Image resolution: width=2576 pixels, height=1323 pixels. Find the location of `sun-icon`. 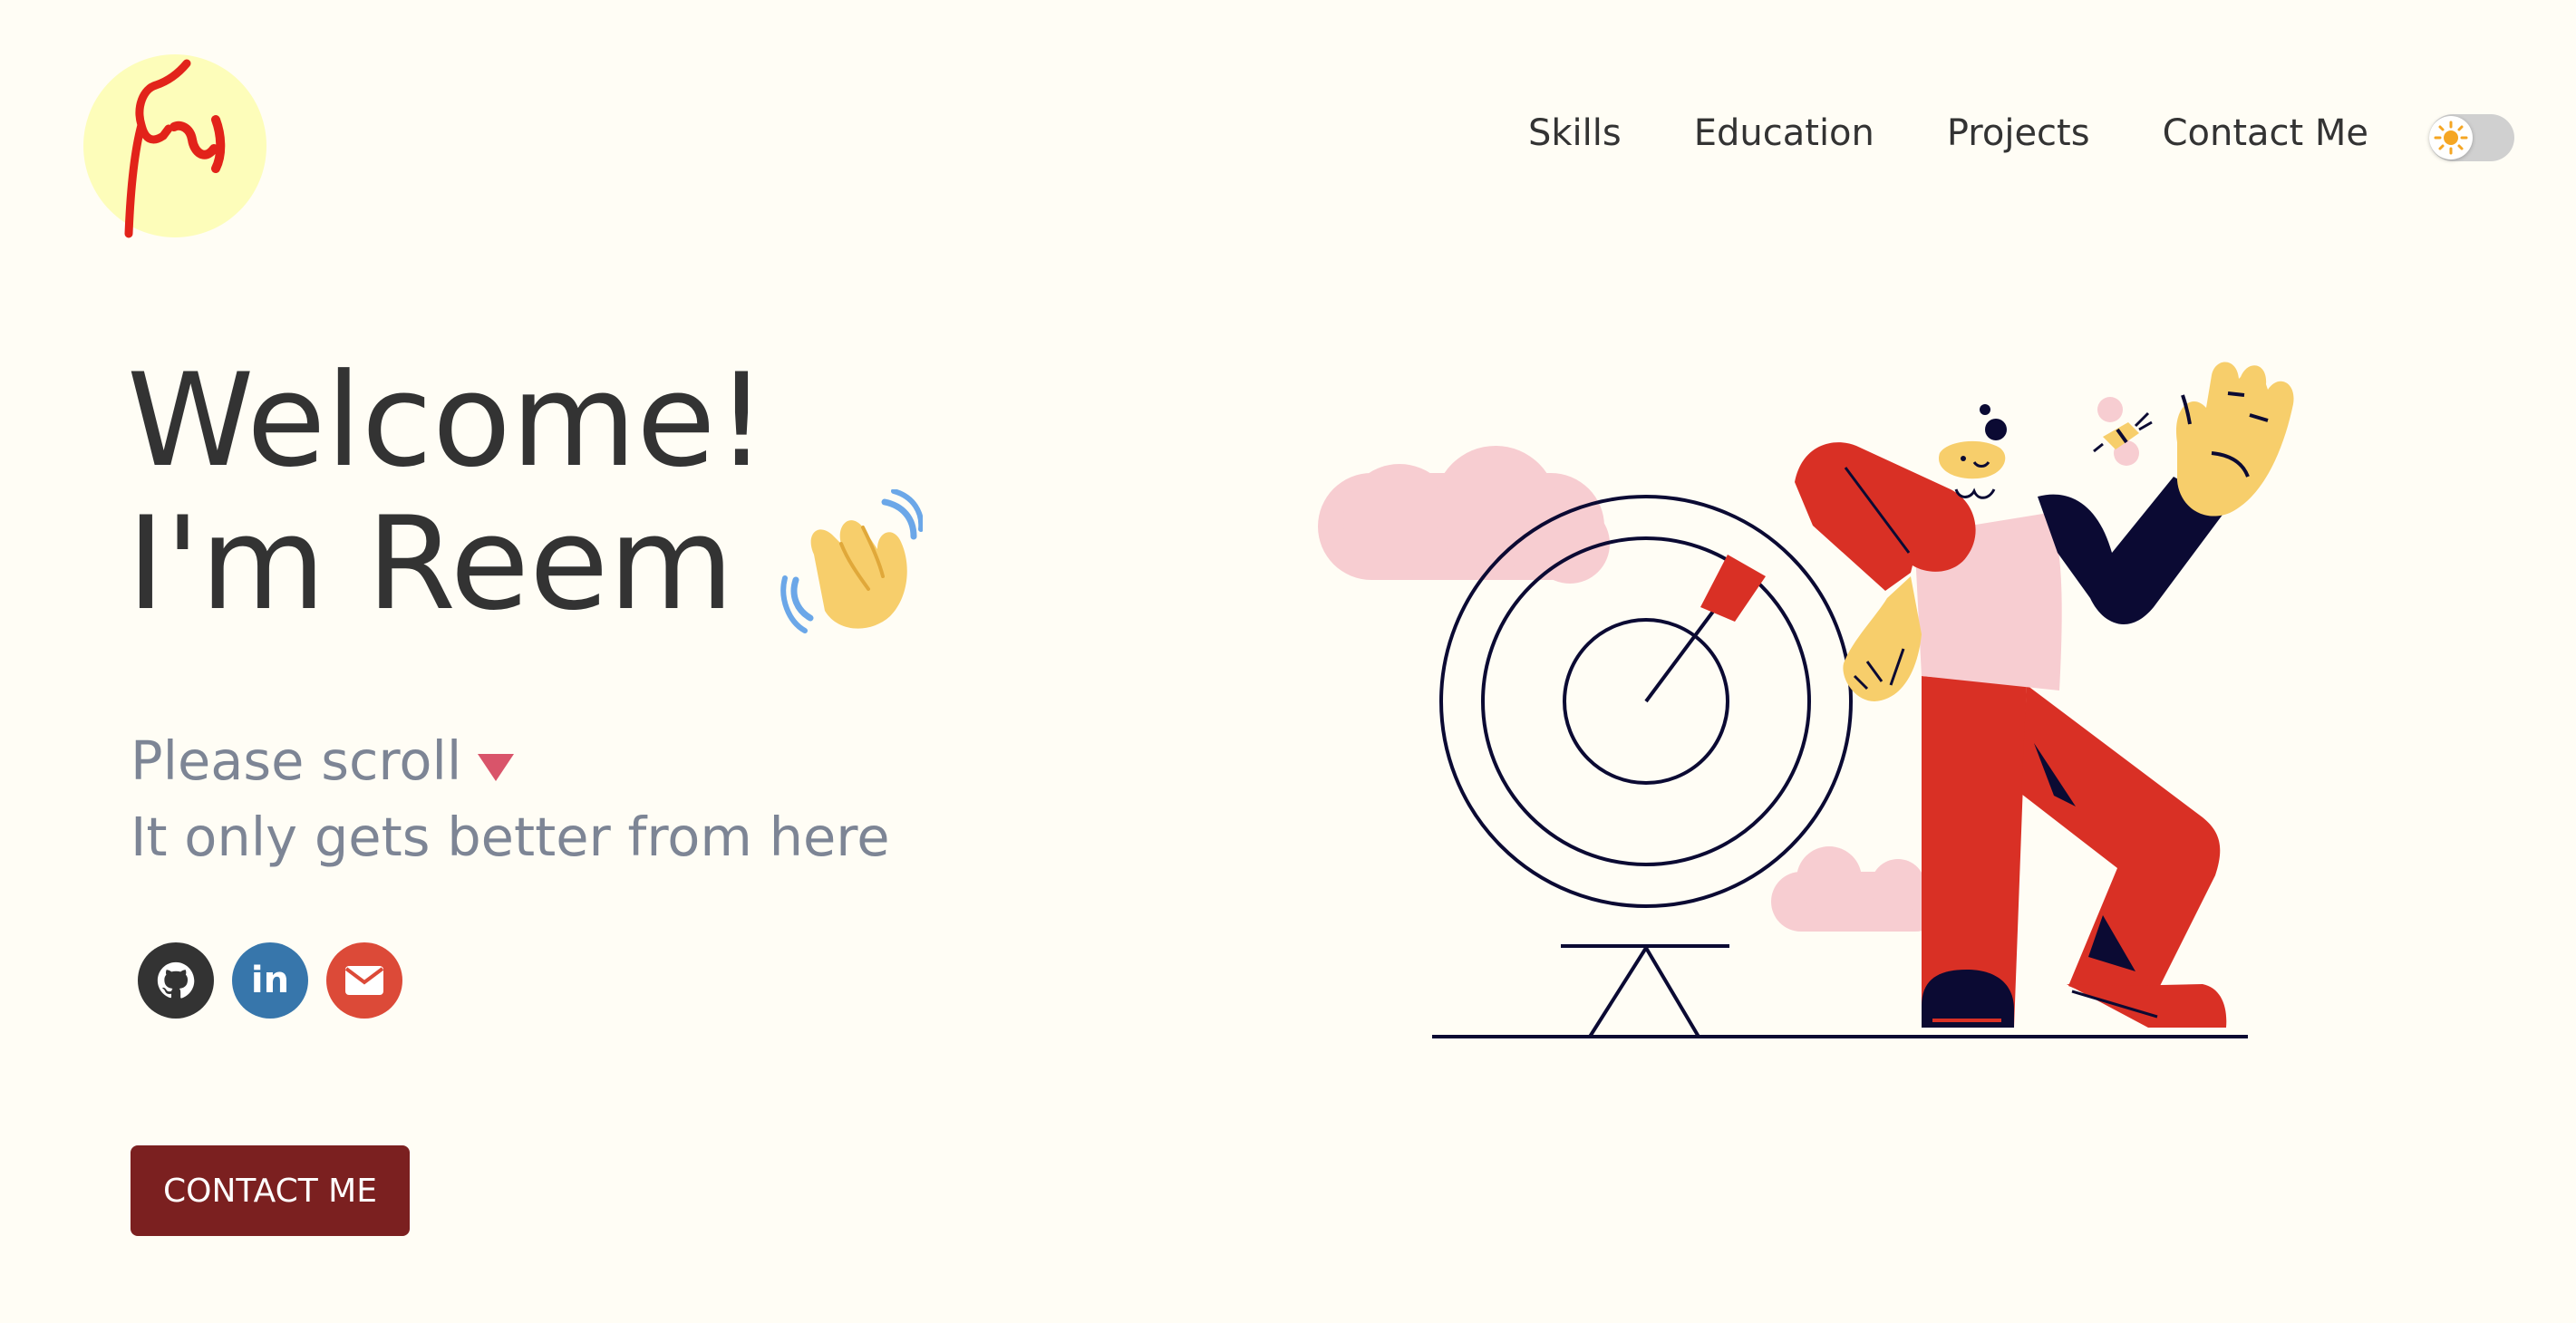

sun-icon is located at coordinates (2451, 138).